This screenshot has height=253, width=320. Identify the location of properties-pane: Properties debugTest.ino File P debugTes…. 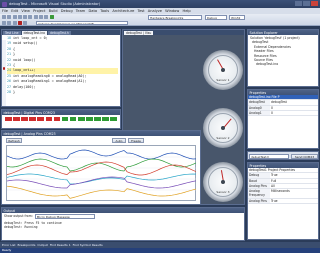
(283, 119).